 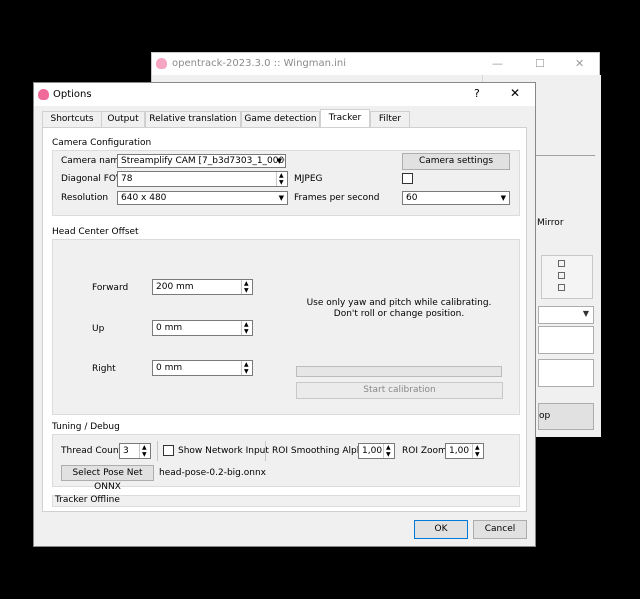 What do you see at coordinates (86, 427) in the screenshot?
I see `tuning-debug-title: Tuning / Debug` at bounding box center [86, 427].